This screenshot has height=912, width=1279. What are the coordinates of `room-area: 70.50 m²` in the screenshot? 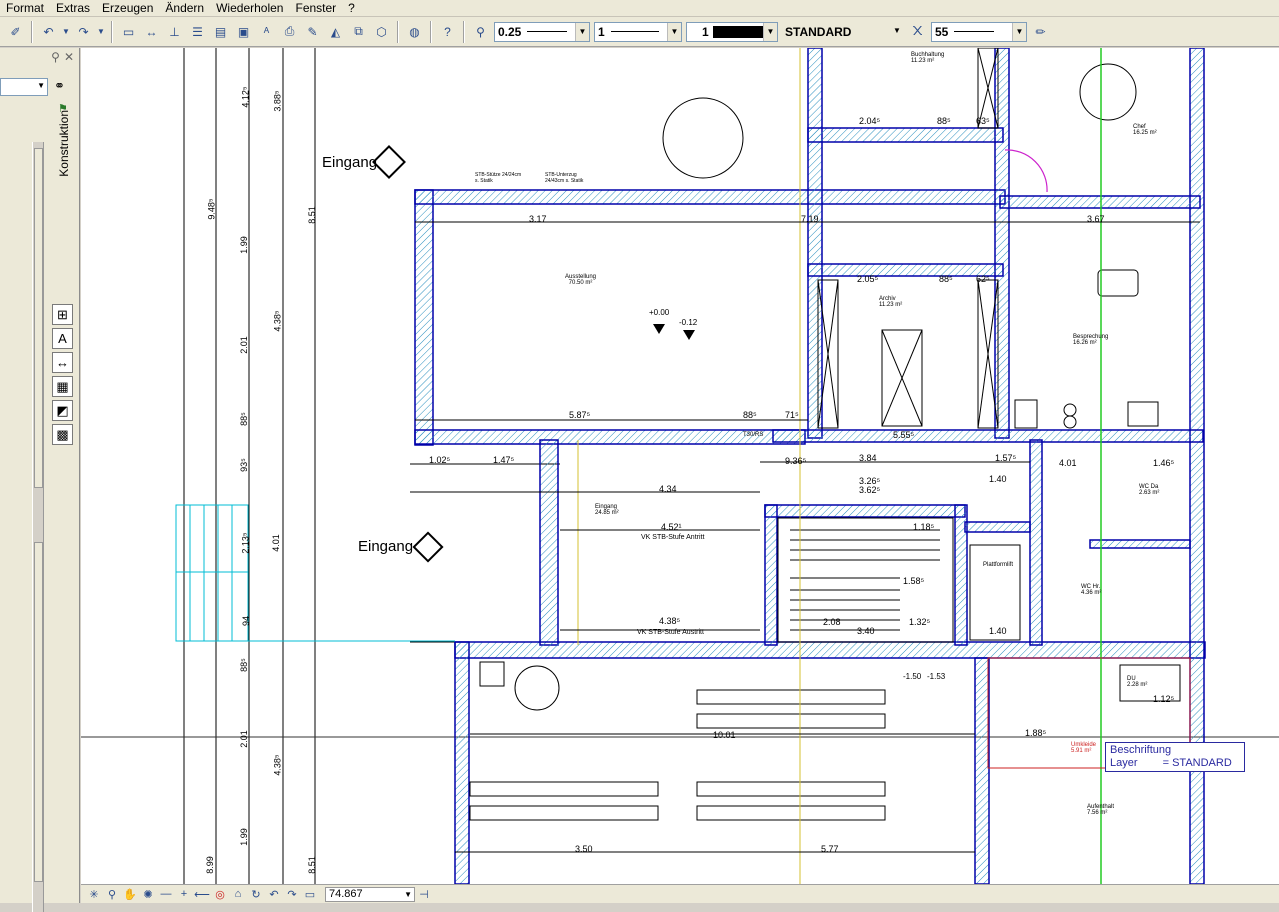 It's located at (580, 283).